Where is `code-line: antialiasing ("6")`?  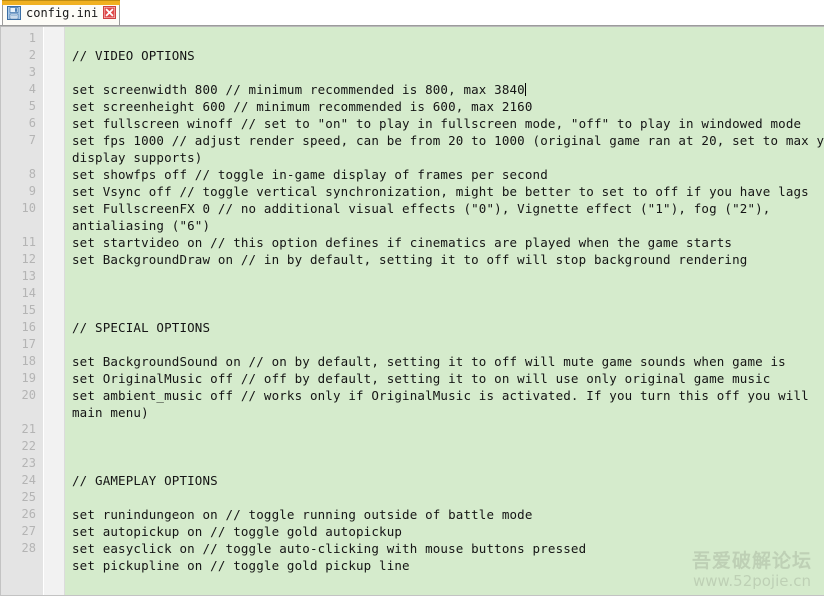
code-line: antialiasing ("6") is located at coordinates (444, 225).